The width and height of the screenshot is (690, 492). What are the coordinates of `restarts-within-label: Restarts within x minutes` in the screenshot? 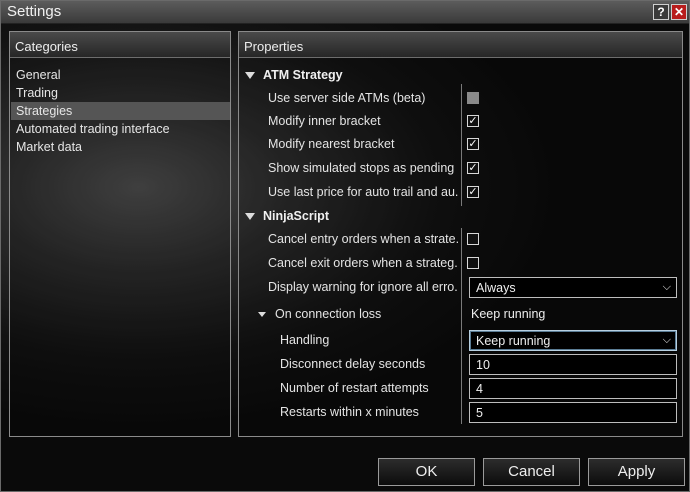 It's located at (349, 412).